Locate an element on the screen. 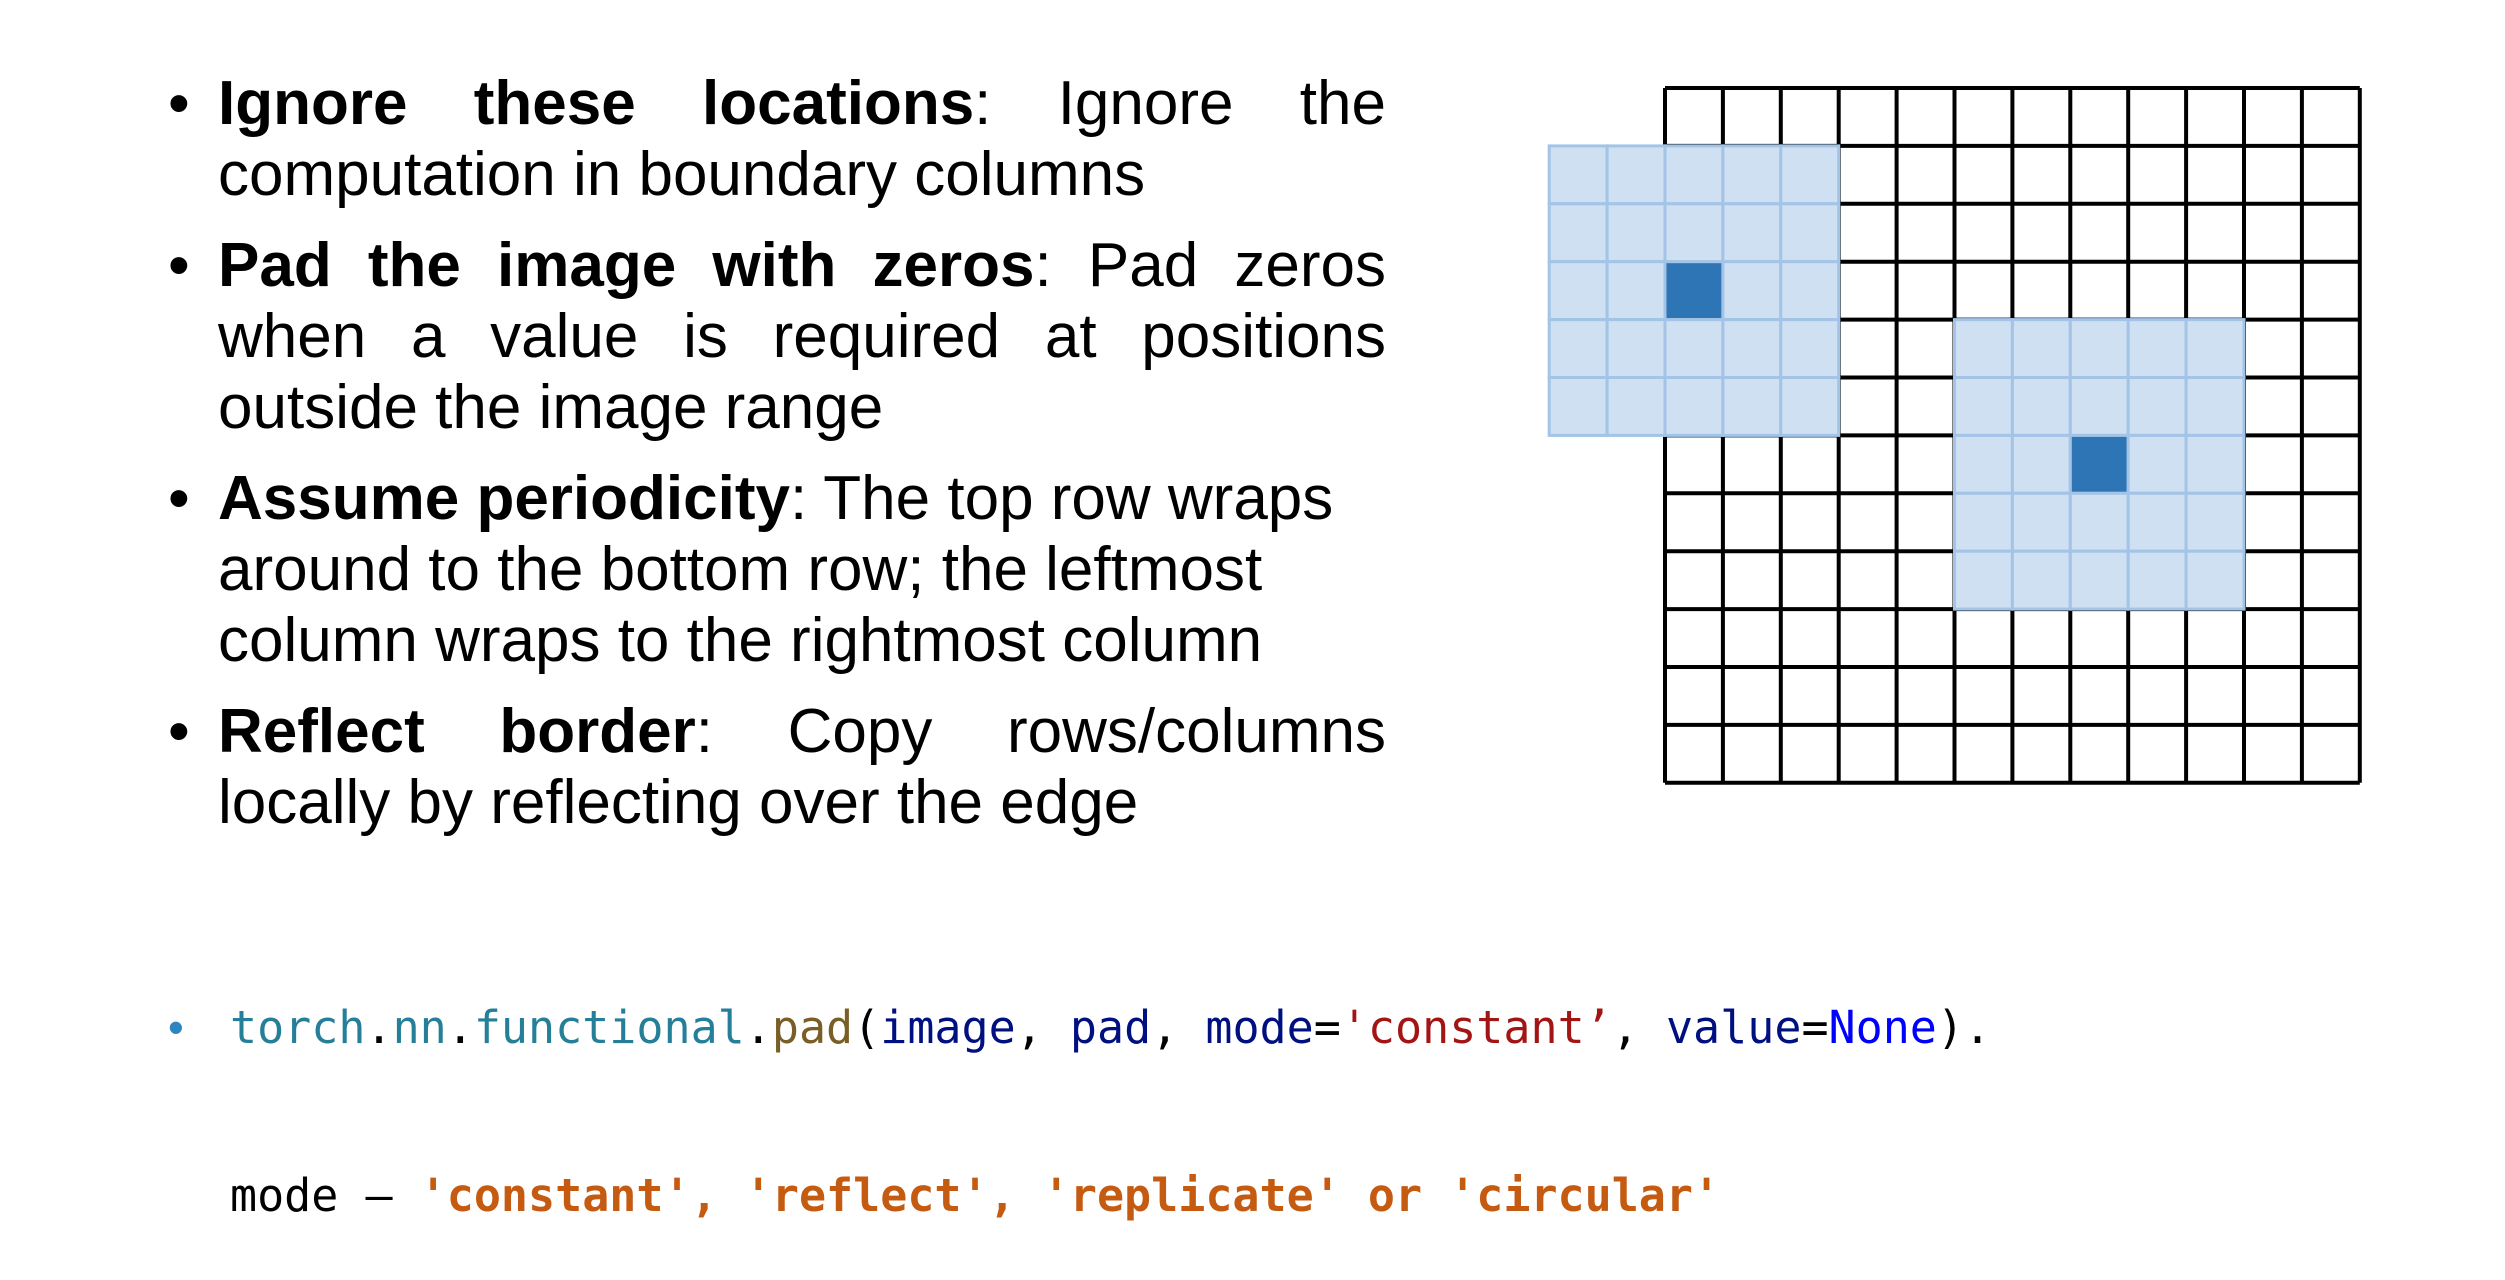 The height and width of the screenshot is (1280, 2505). code-mode-prefix: mode – is located at coordinates (325, 1195).